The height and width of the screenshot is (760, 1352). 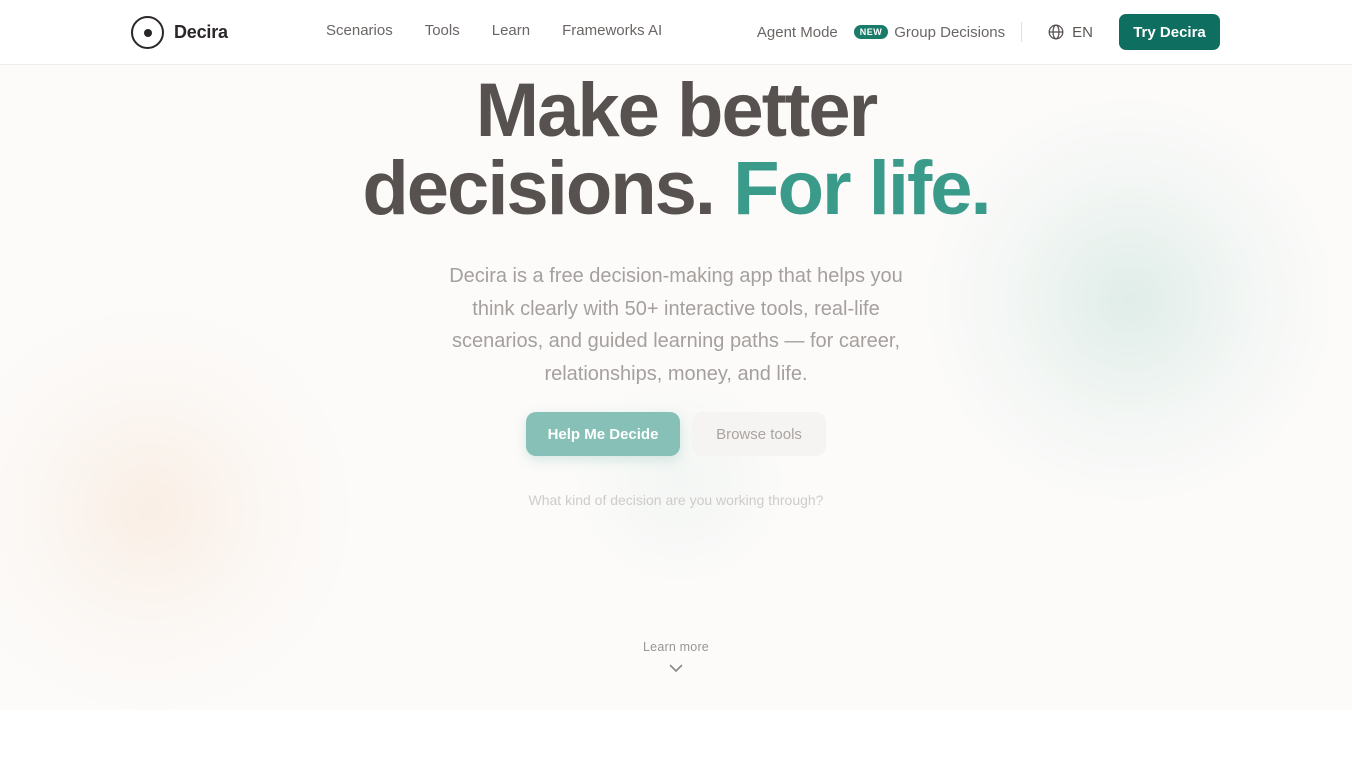 I want to click on headline-accent: For life., so click(x=862, y=188).